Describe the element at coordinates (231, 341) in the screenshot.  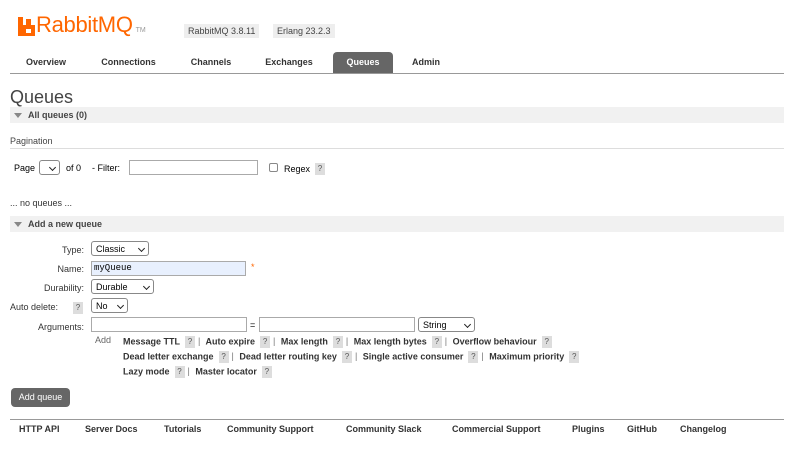
I see `arg-auto-expire: Auto expire` at that location.